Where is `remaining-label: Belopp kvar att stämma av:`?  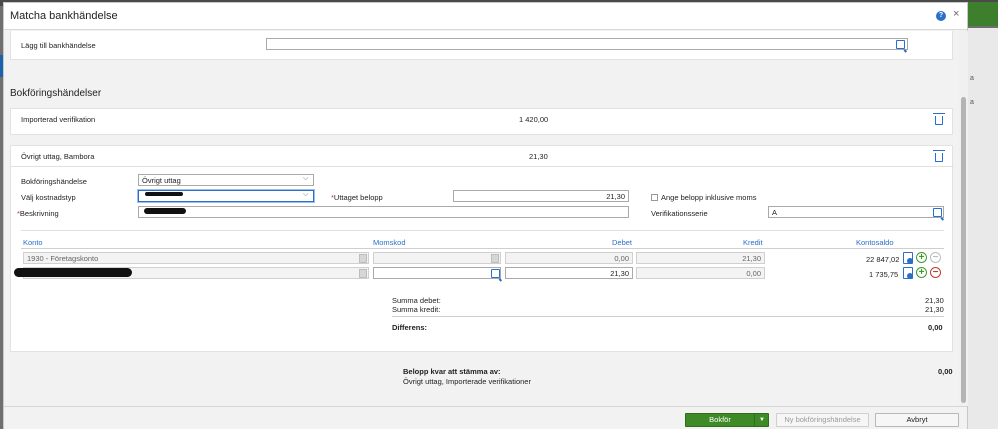 remaining-label: Belopp kvar att stämma av: is located at coordinates (452, 371).